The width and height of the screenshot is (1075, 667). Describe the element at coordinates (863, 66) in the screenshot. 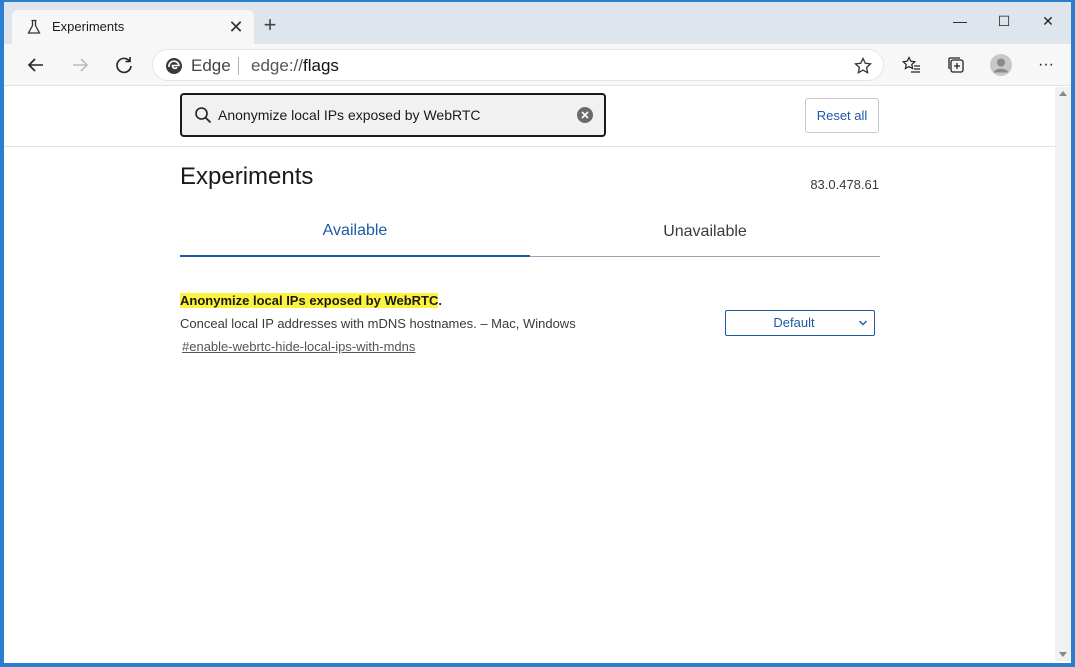

I see `add-favorite-star-icon` at that location.